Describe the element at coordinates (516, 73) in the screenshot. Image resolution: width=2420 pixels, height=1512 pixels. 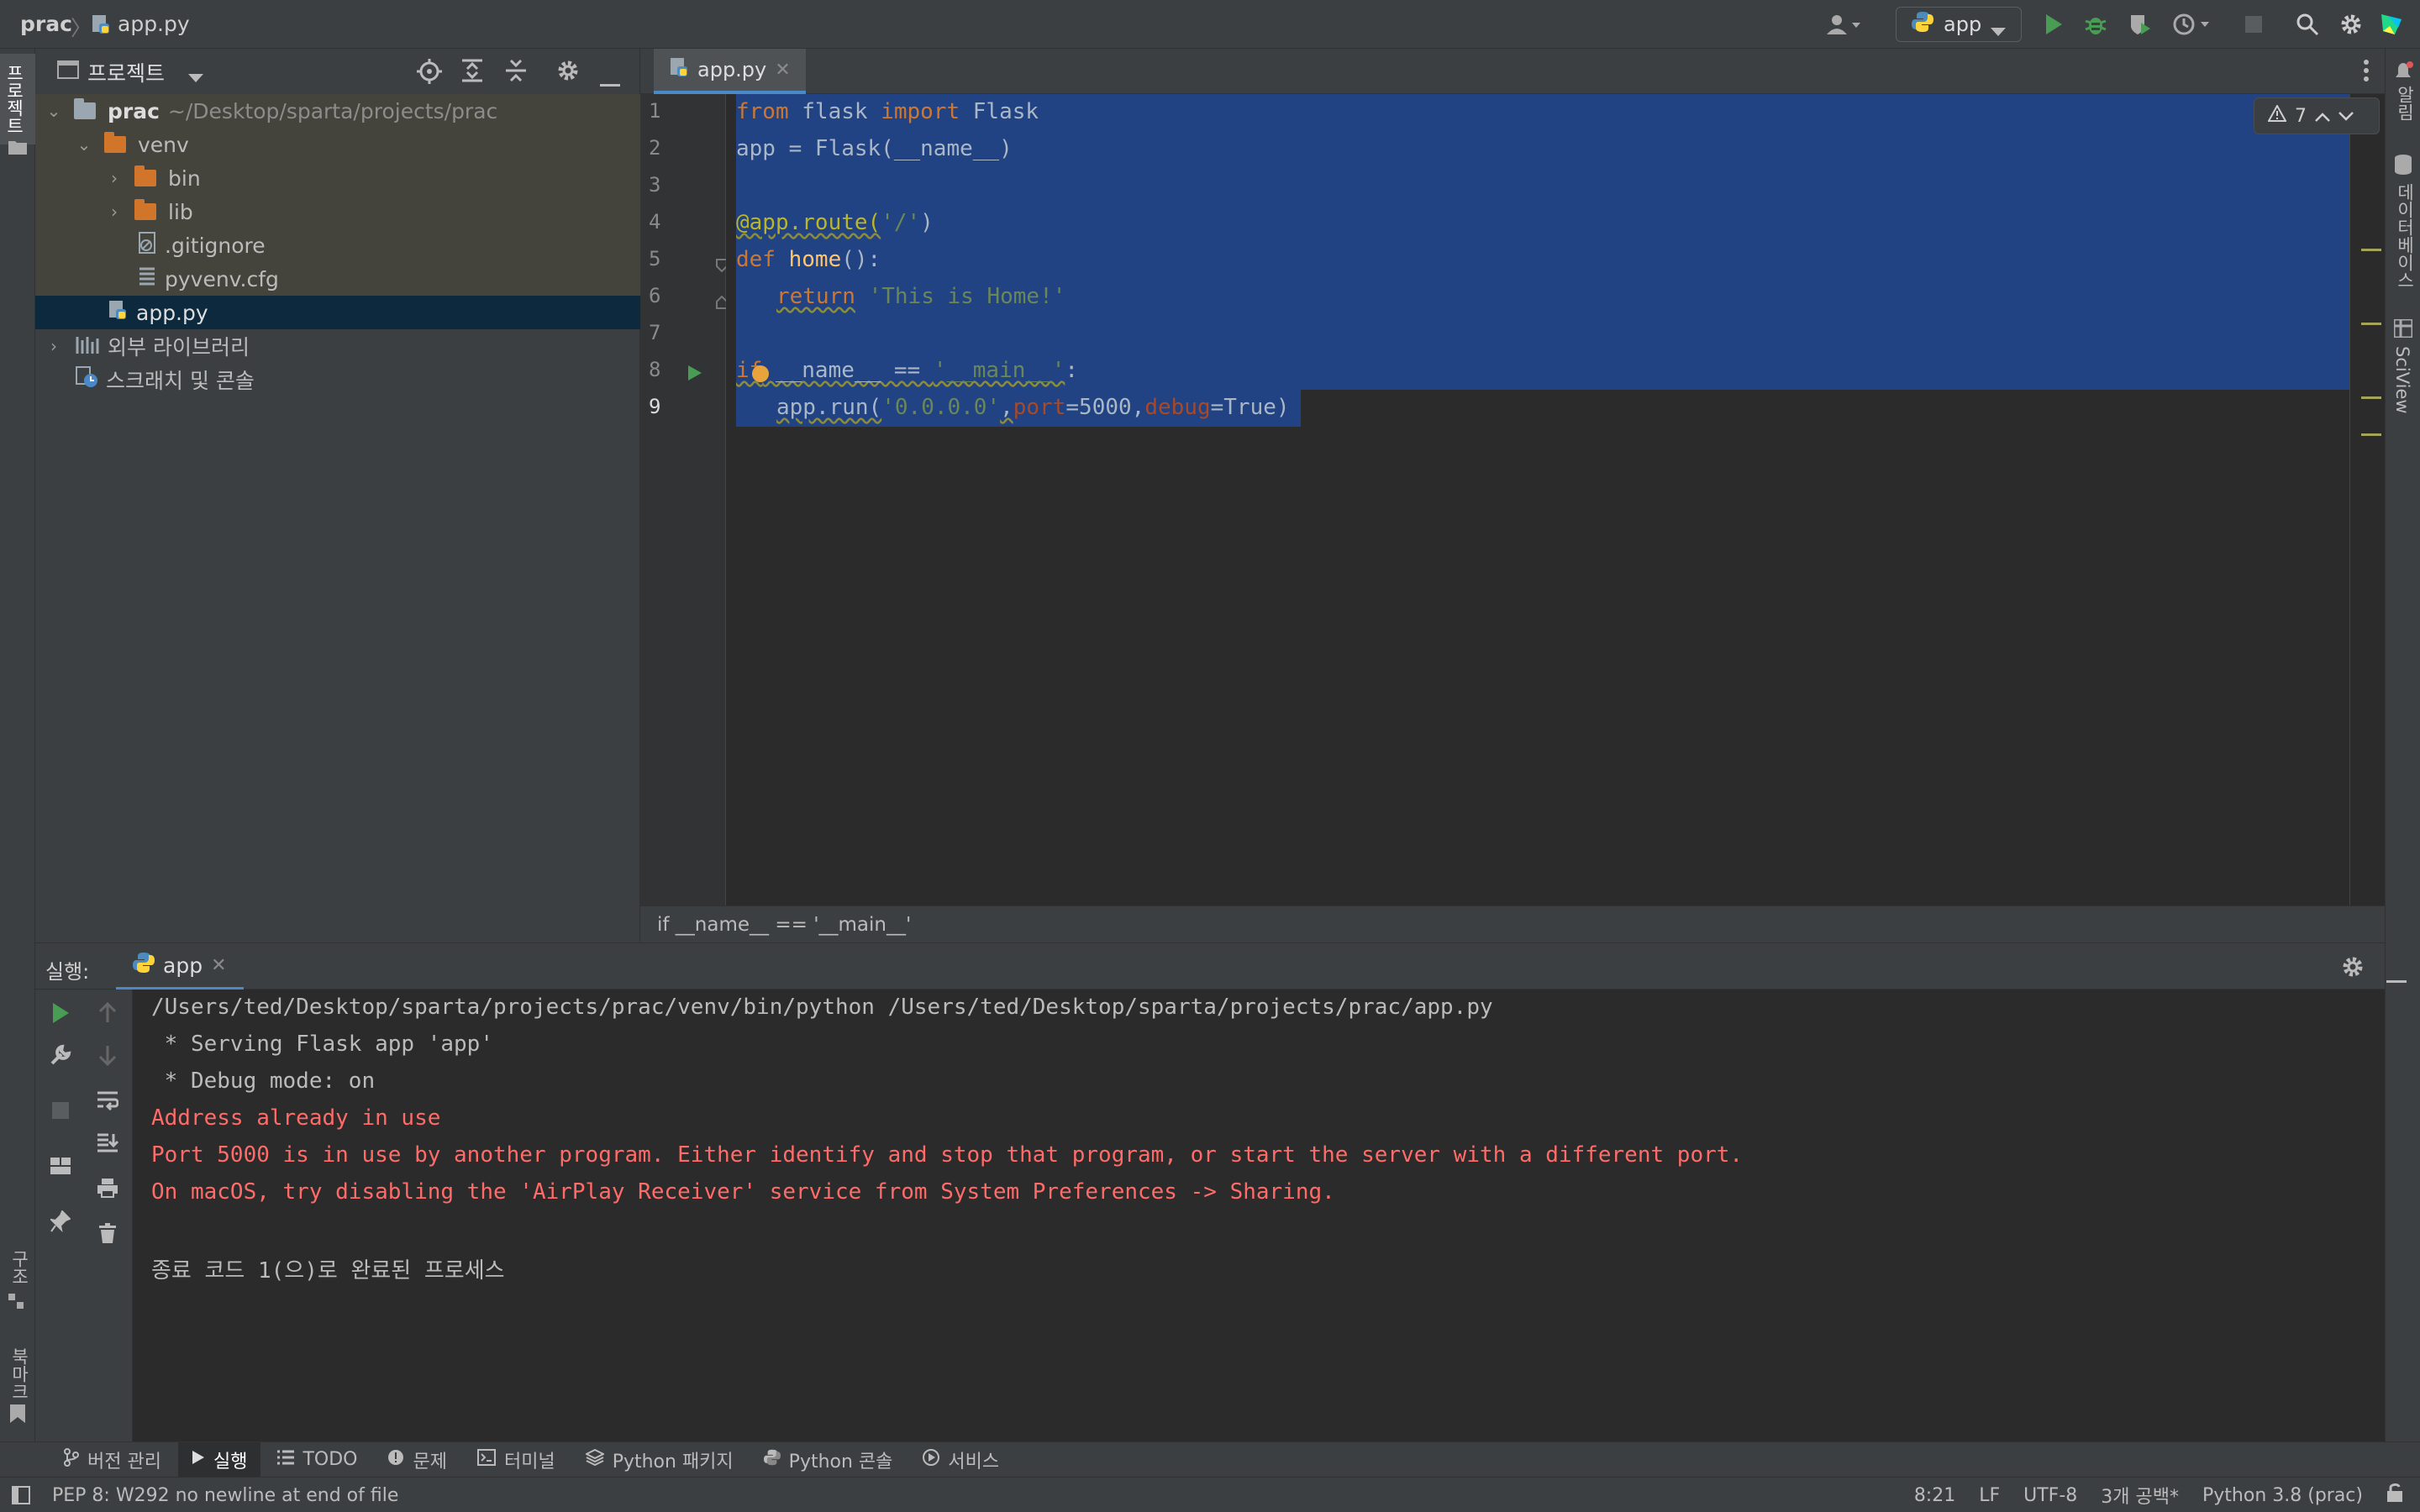
I see `collapse-all-icon` at that location.